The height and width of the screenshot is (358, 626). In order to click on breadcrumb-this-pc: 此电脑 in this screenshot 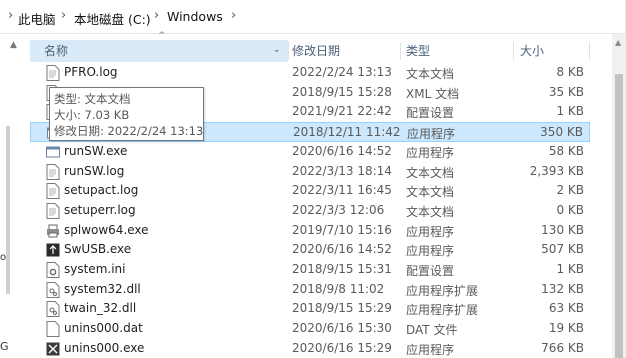, I will do `click(37, 18)`.